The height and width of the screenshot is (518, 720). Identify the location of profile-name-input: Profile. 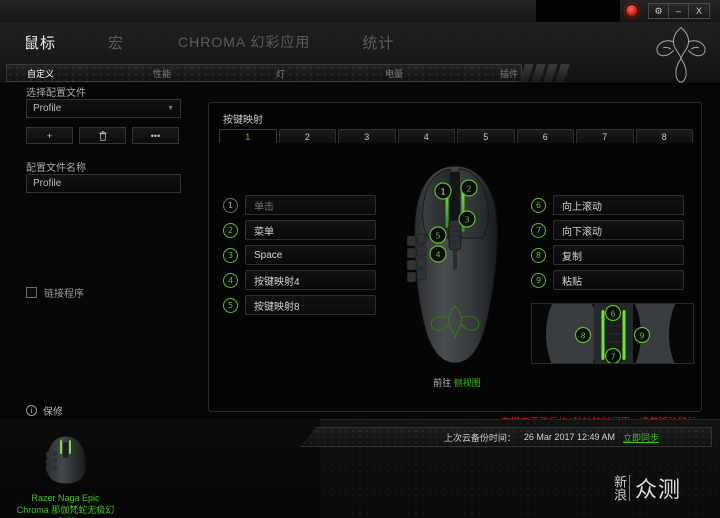
(103, 183).